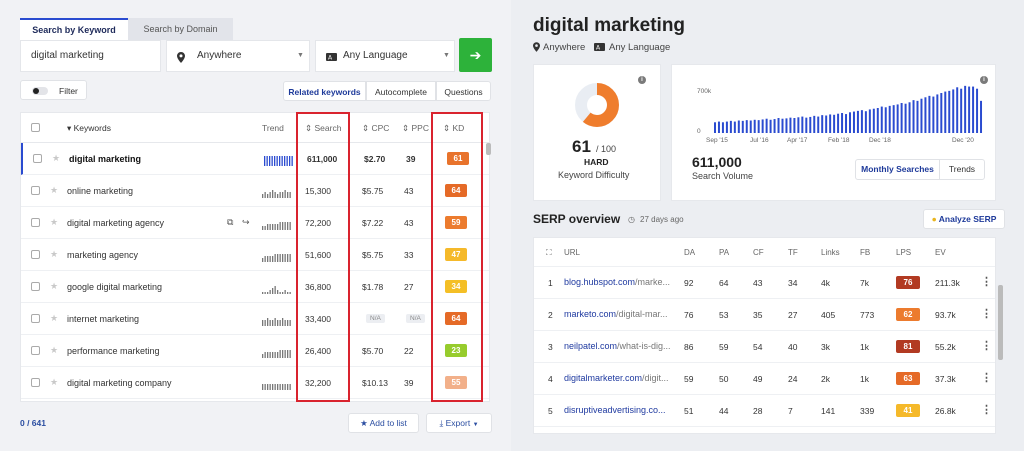  What do you see at coordinates (375, 128) in the screenshot?
I see `sort-cpc: ⇕ CPC` at bounding box center [375, 128].